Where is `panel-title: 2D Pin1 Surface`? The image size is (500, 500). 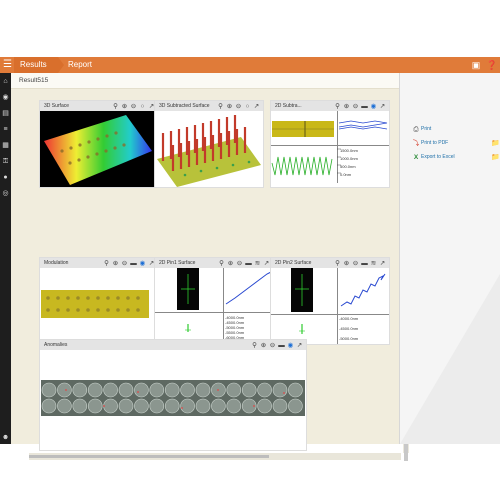 panel-title: 2D Pin1 Surface is located at coordinates (177, 263).